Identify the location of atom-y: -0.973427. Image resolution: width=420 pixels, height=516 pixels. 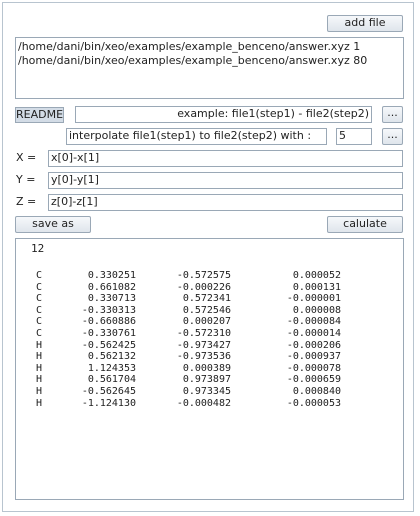
(203, 345).